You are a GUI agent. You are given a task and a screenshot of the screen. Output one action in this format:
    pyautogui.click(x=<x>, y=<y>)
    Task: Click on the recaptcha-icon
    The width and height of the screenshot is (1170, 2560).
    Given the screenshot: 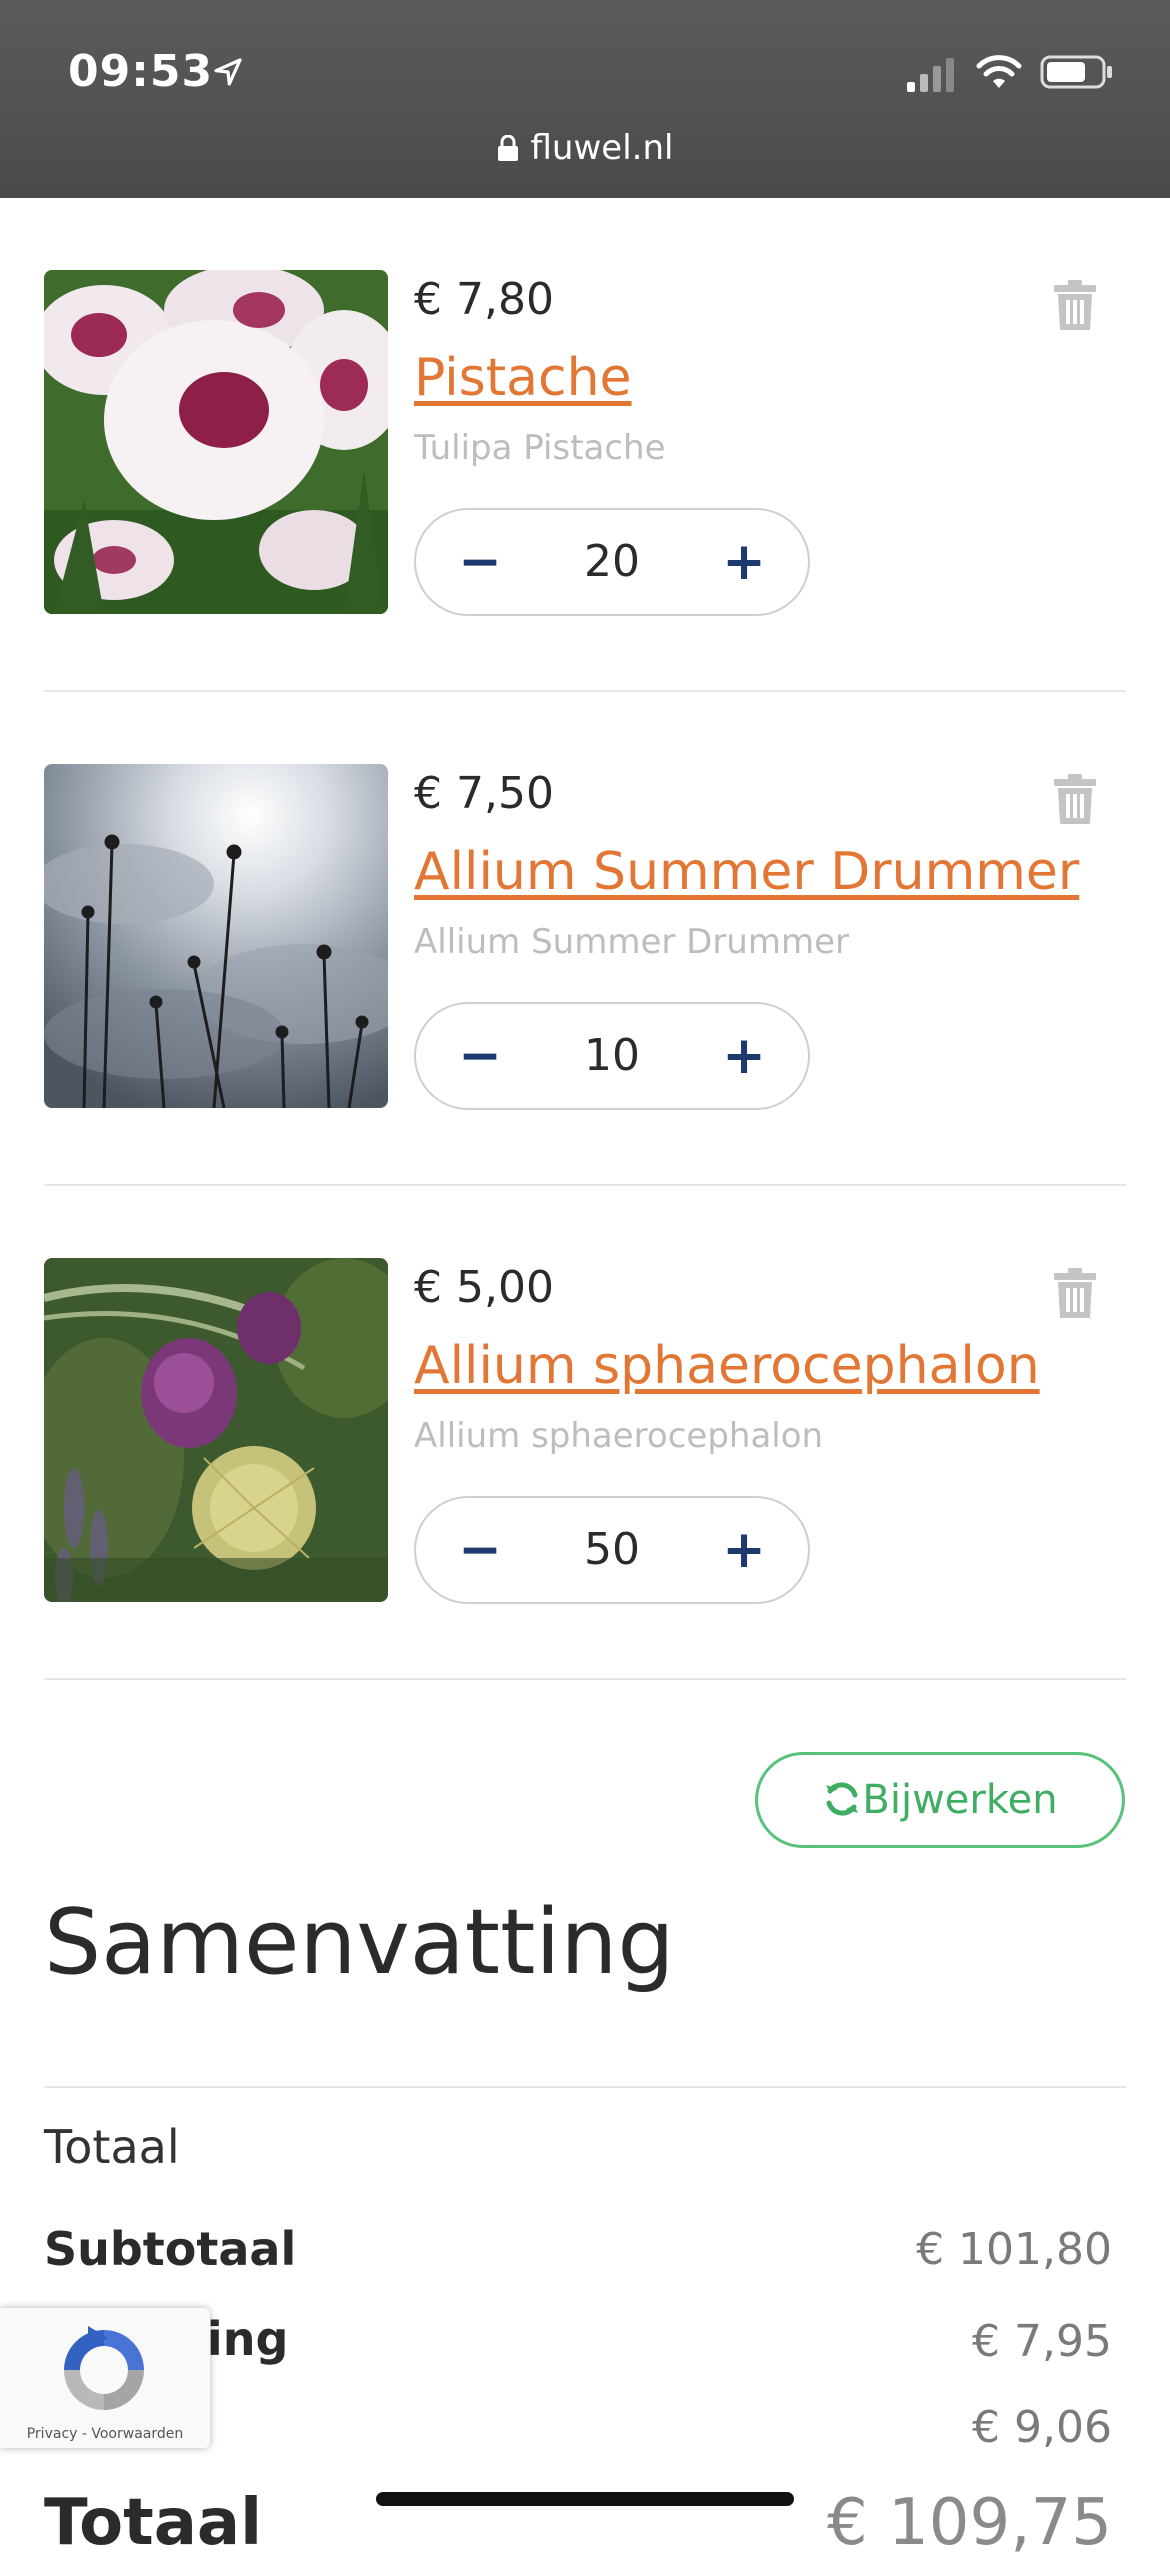 What is the action you would take?
    pyautogui.click(x=104, y=2368)
    